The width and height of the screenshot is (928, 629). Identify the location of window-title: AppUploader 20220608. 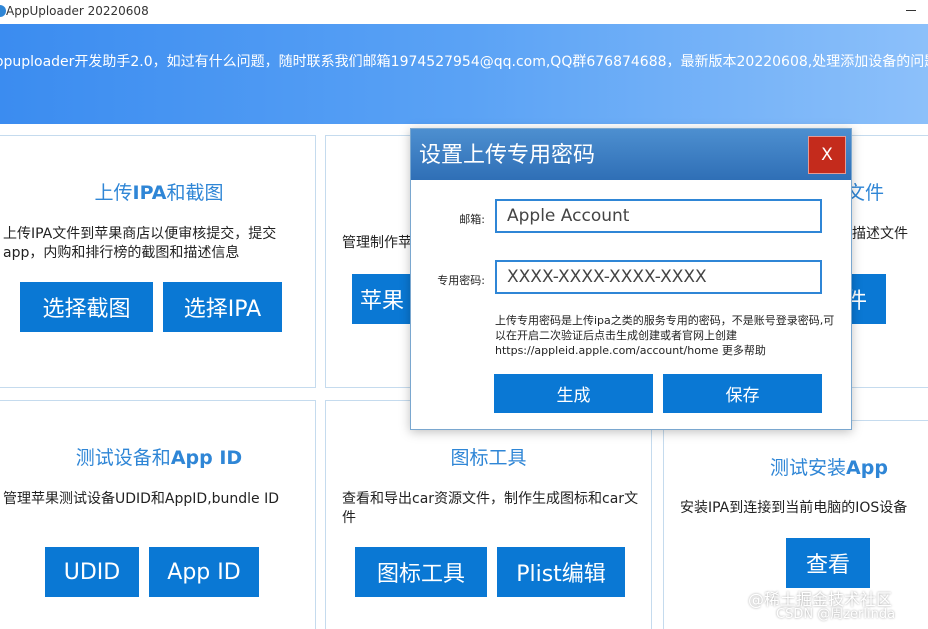
(77, 11).